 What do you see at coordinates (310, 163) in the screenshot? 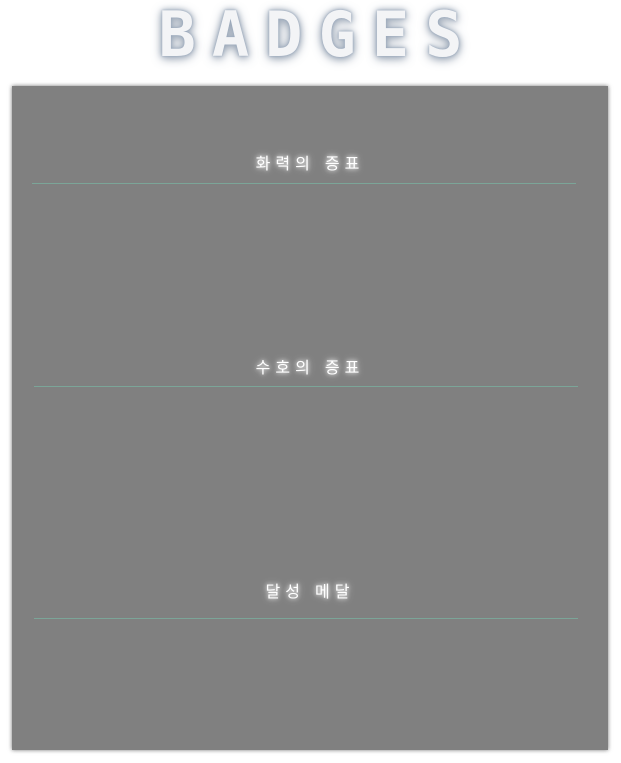
I see `section-title: 화력의 증표` at bounding box center [310, 163].